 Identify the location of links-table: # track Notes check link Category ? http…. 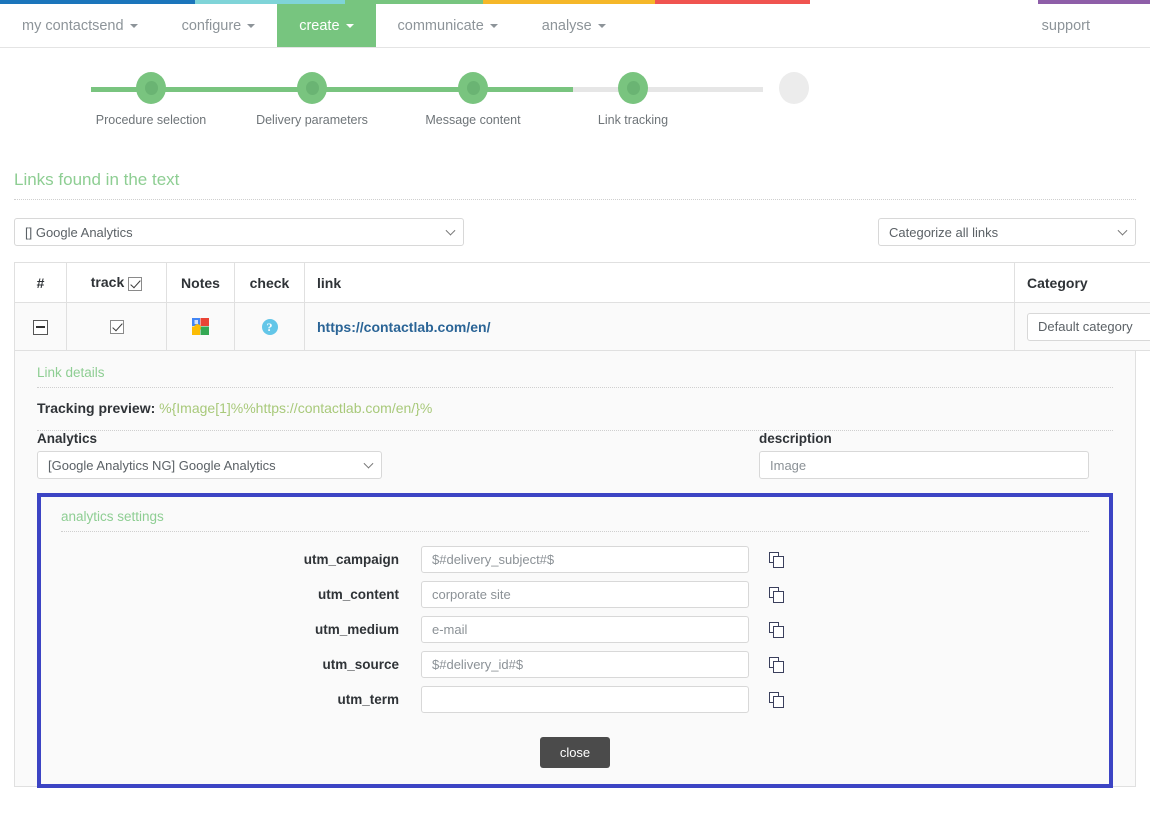
(582, 306).